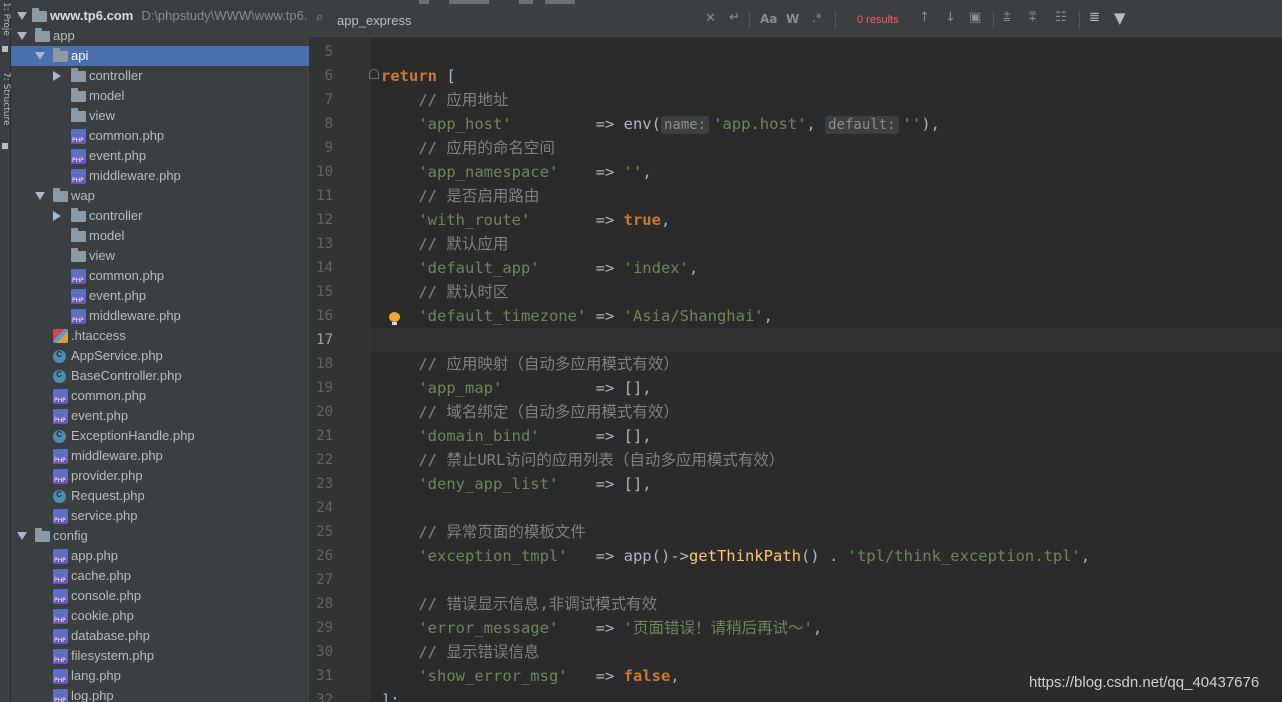  I want to click on tree-item: provider.php, so click(160, 476).